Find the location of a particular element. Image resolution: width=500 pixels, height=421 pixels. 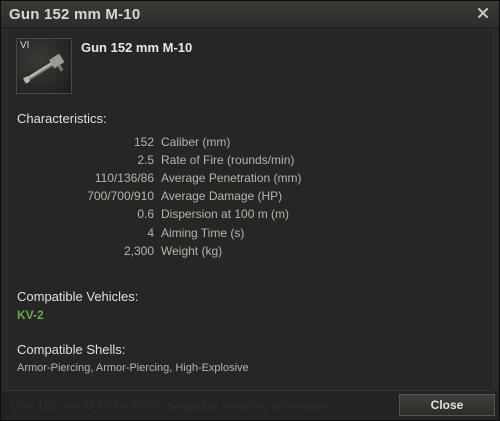

characteristic-value: 110/136/86 is located at coordinates (124, 178).